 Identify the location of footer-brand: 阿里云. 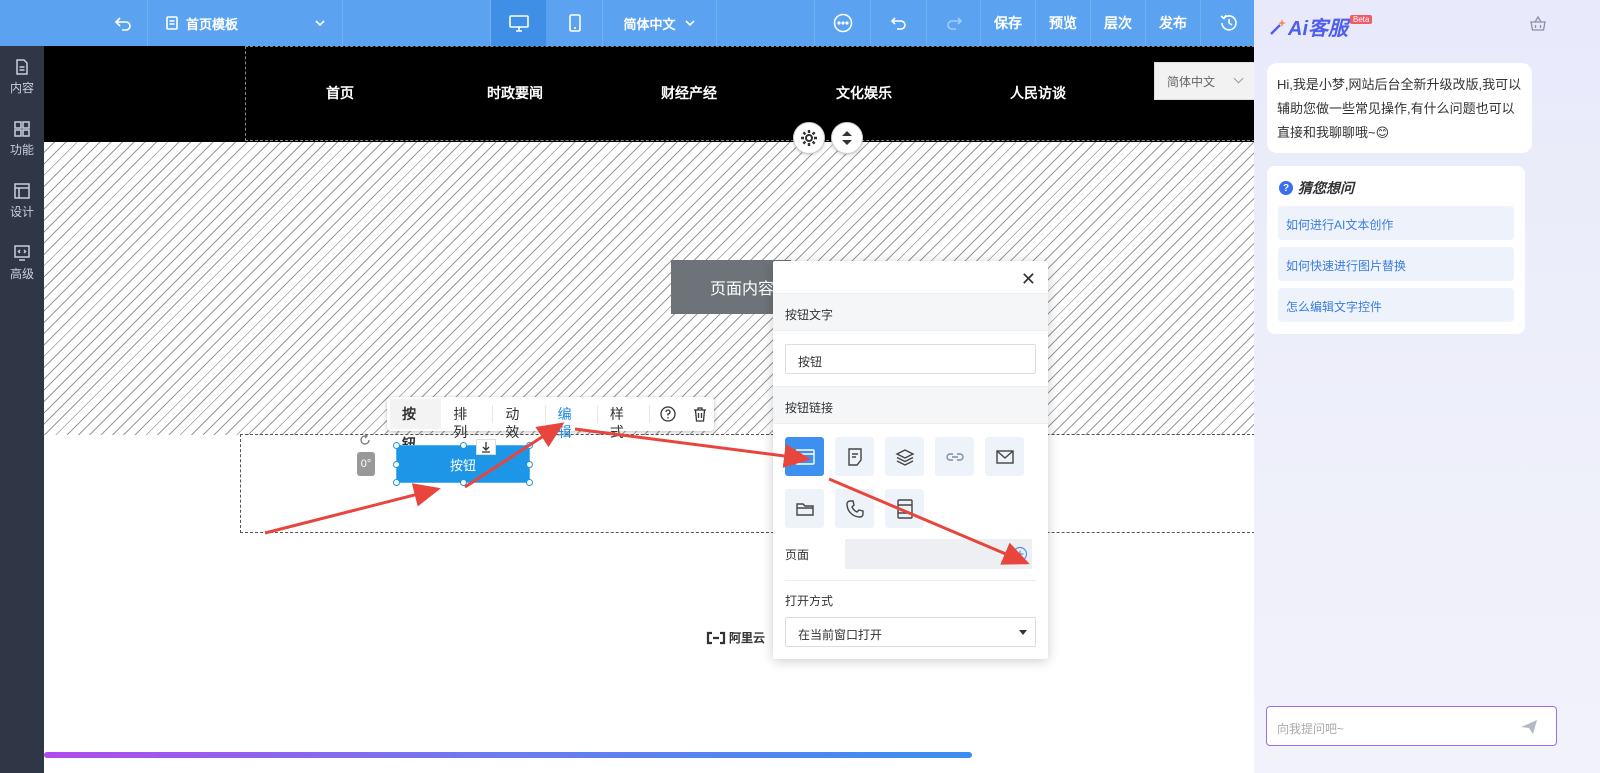
(735, 637).